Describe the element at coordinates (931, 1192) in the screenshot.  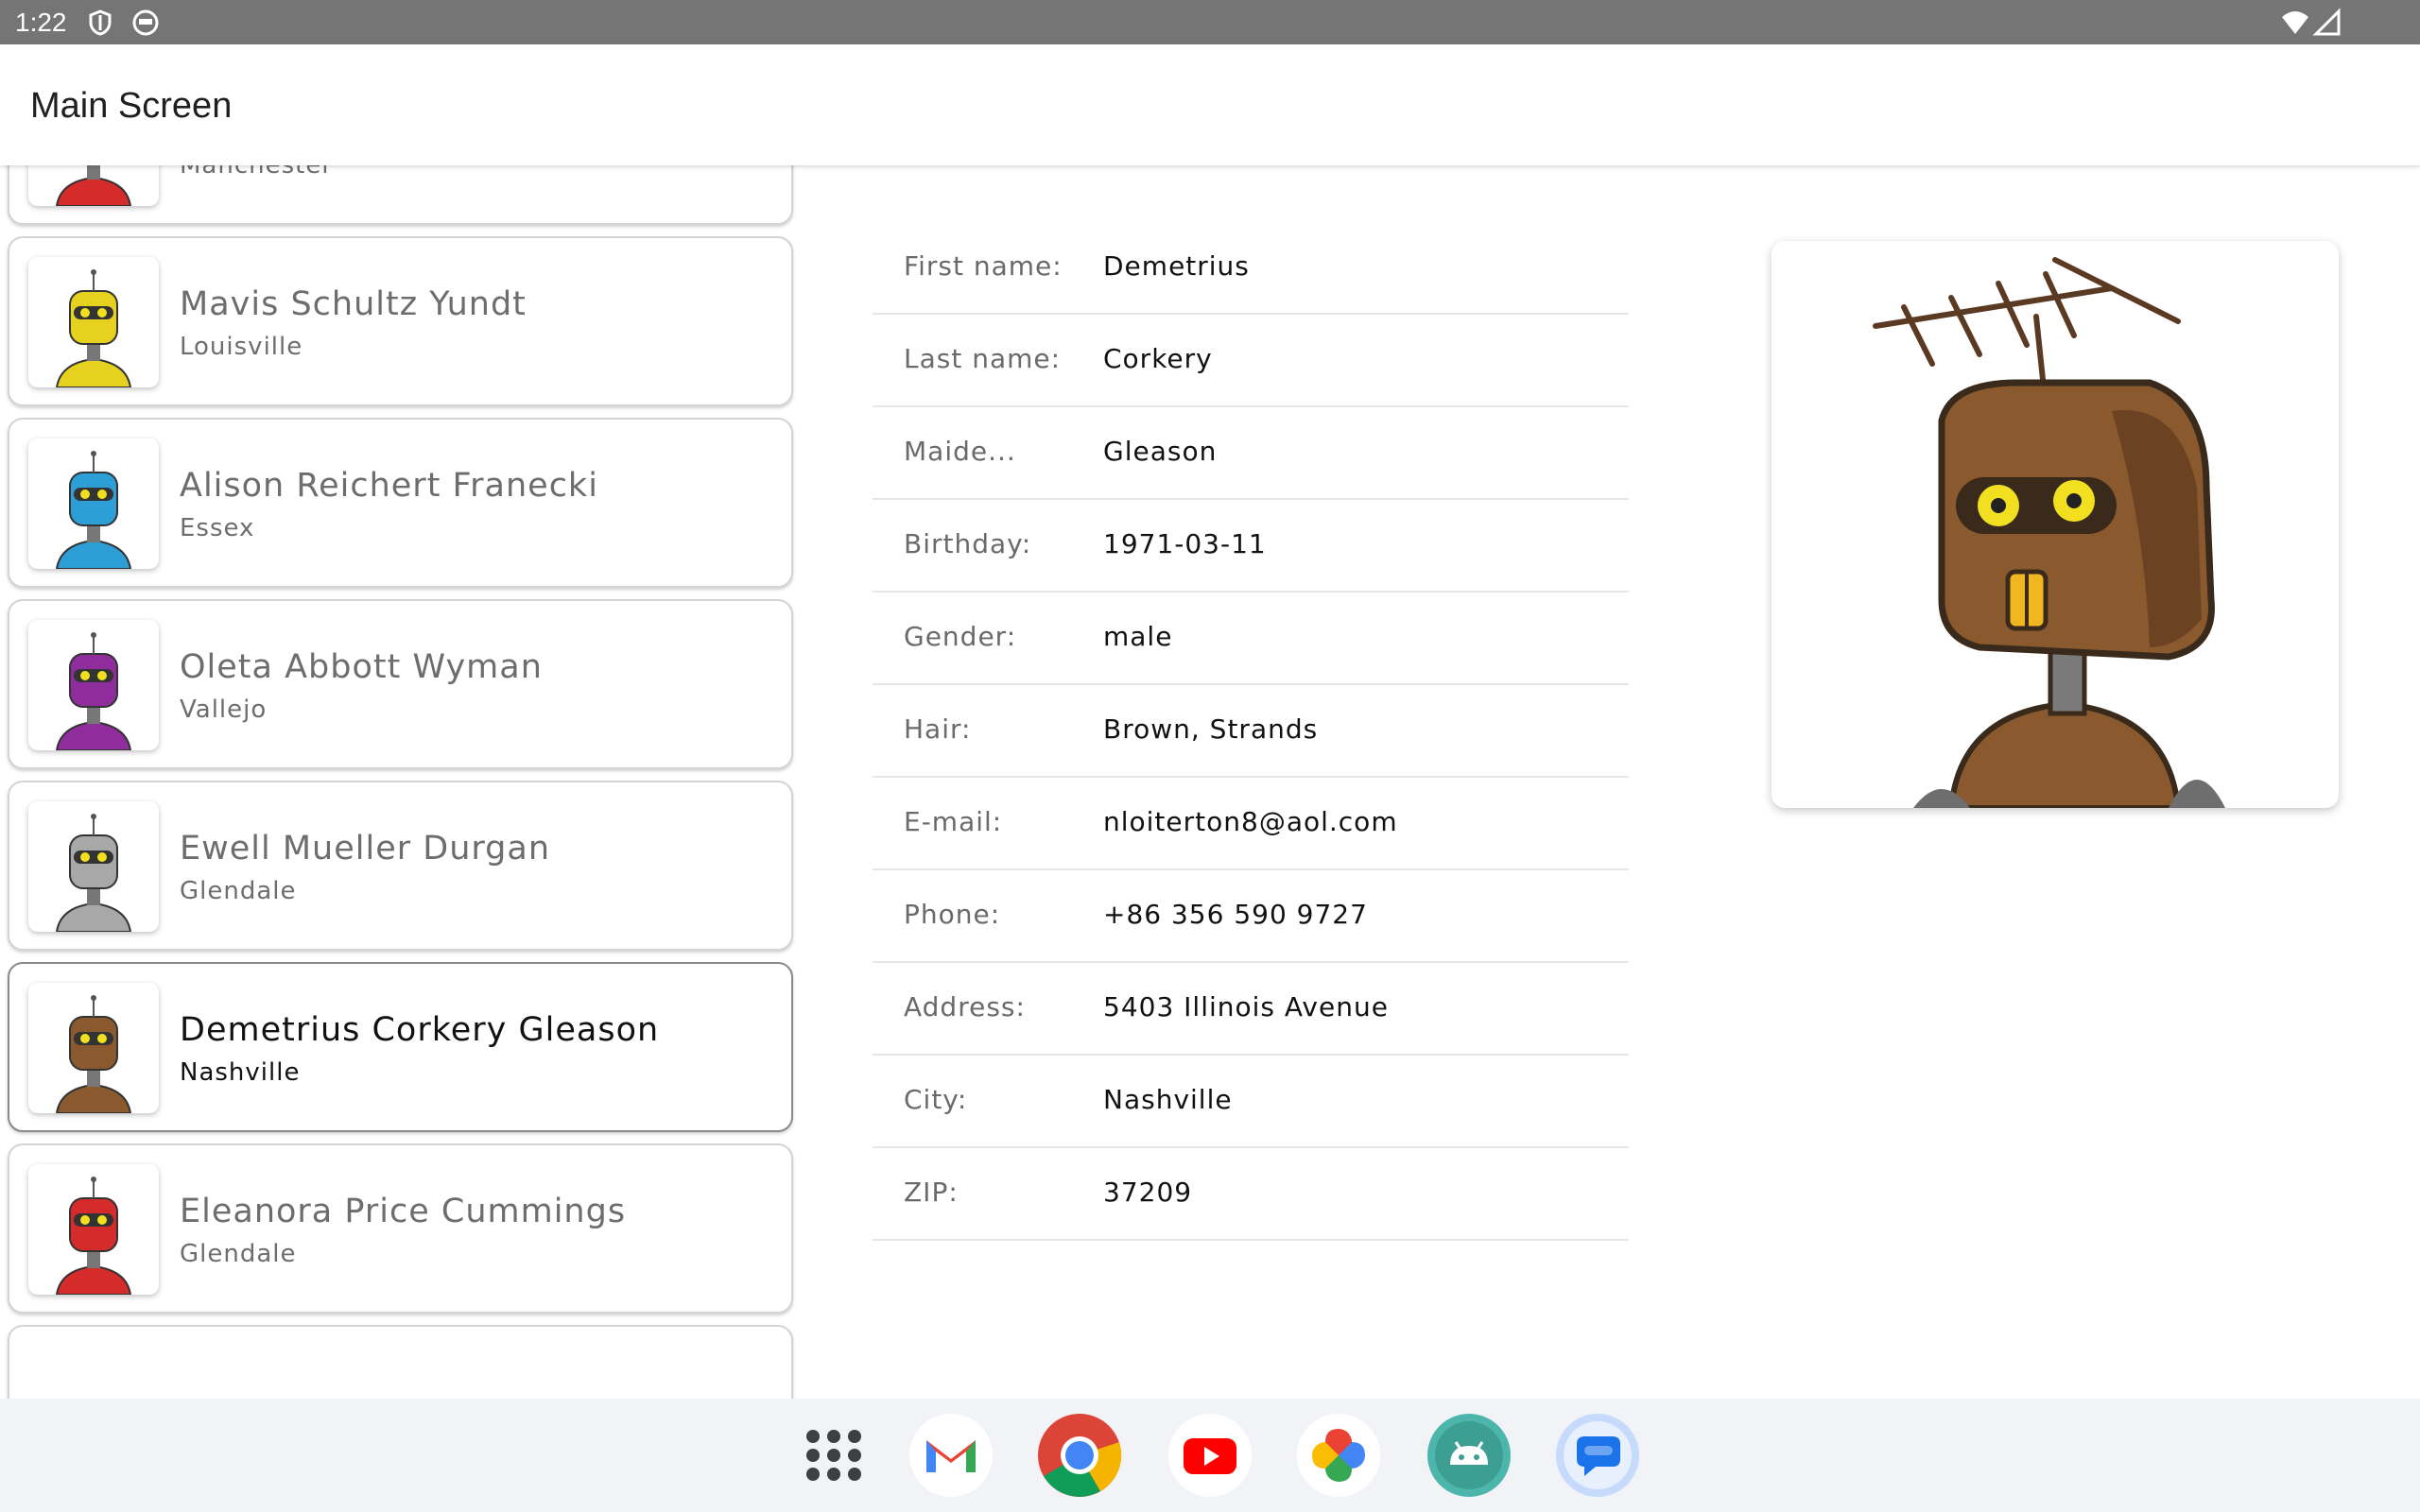
I see `detail-label: ZIP:` at that location.